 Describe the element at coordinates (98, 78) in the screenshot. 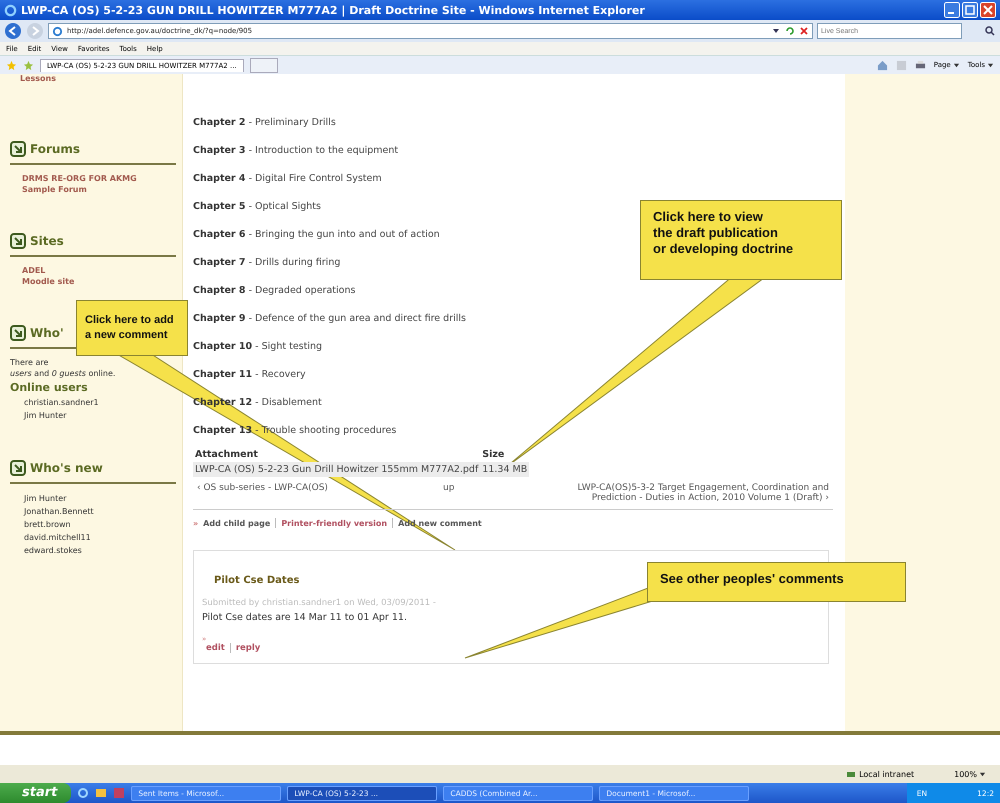

I see `sidebar-link: Lessons` at that location.